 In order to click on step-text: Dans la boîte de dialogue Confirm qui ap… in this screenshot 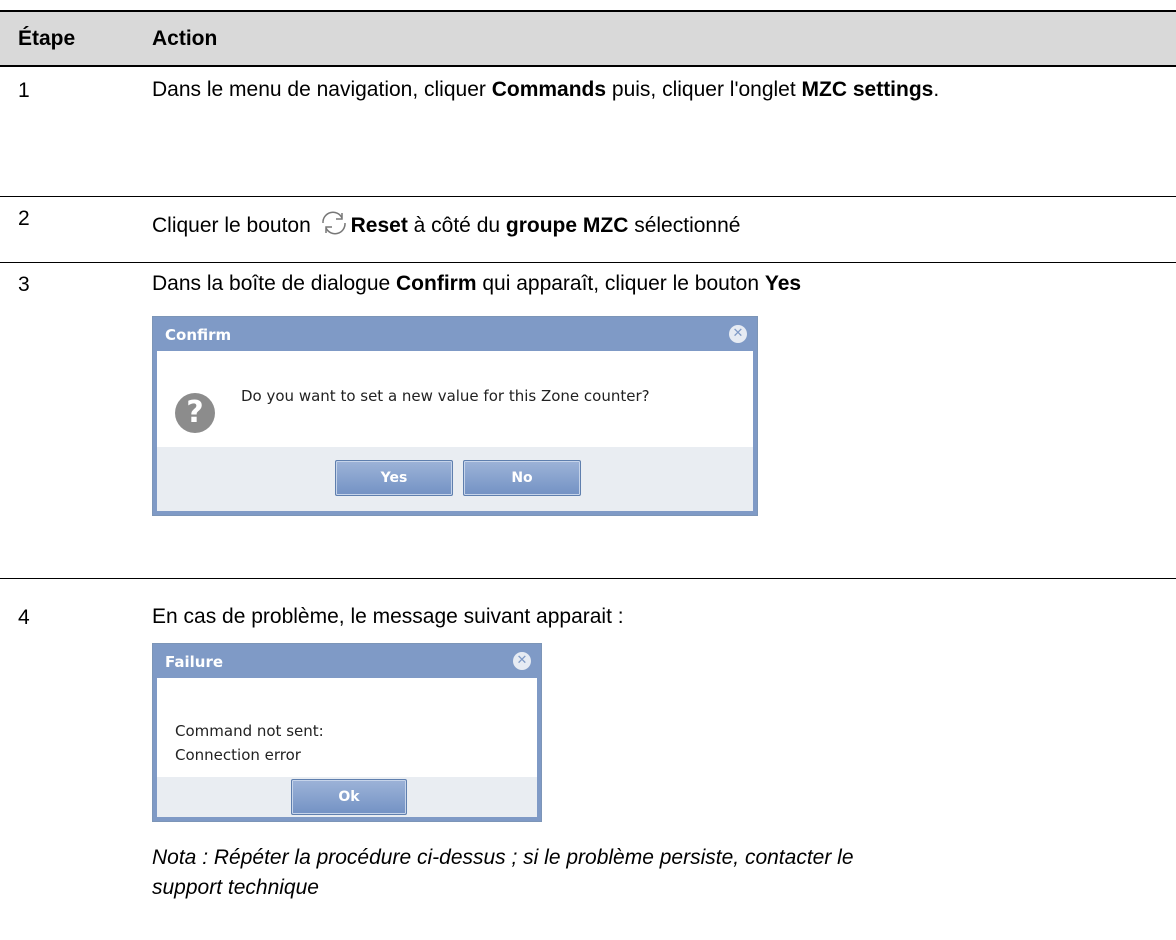, I will do `click(477, 283)`.